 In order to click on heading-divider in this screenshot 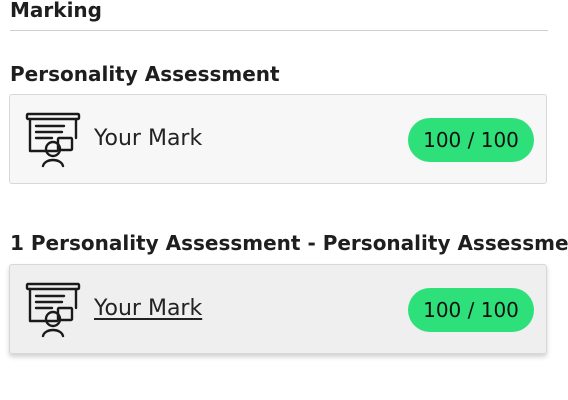, I will do `click(279, 30)`.